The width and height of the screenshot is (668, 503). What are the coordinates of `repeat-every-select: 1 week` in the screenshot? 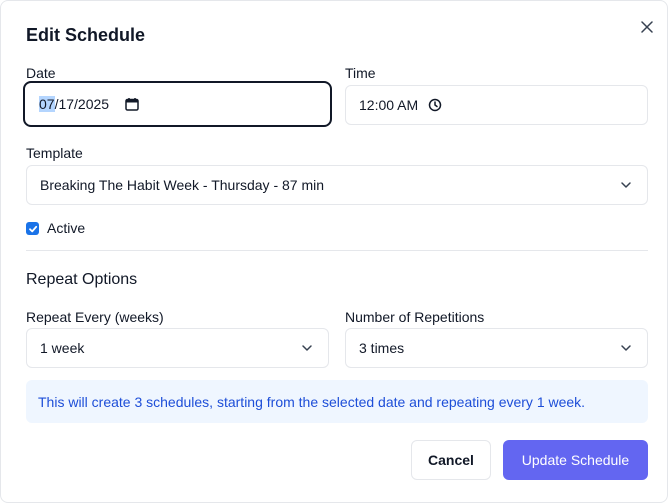 It's located at (177, 348).